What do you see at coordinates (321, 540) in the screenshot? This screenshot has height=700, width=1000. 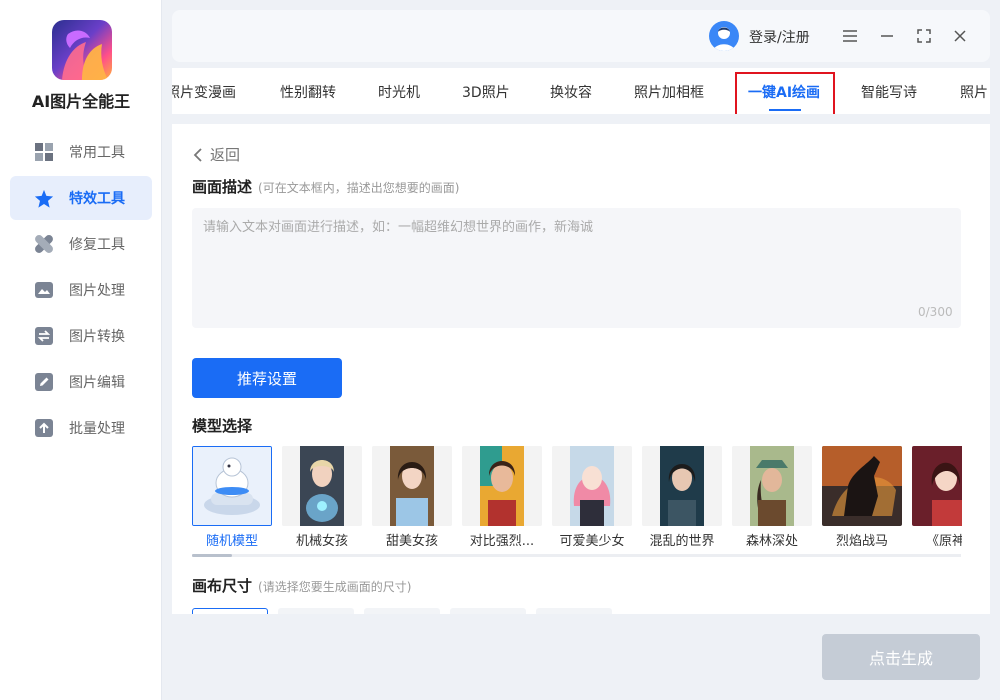 I see `model-label: 机械女孩` at bounding box center [321, 540].